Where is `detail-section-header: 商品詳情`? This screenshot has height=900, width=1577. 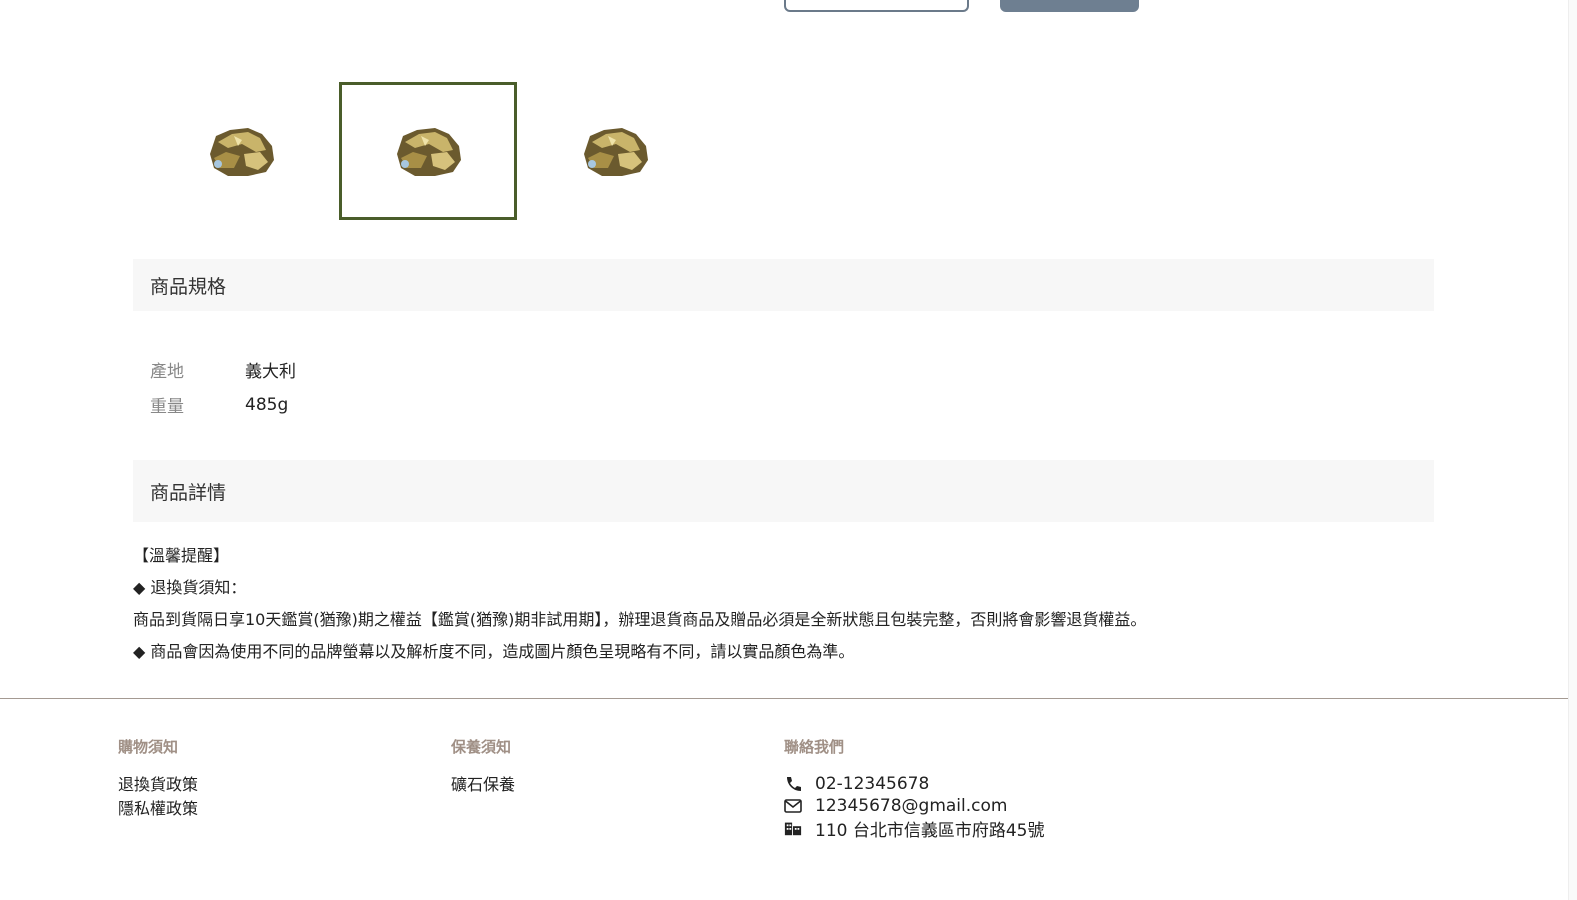
detail-section-header: 商品詳情 is located at coordinates (783, 491).